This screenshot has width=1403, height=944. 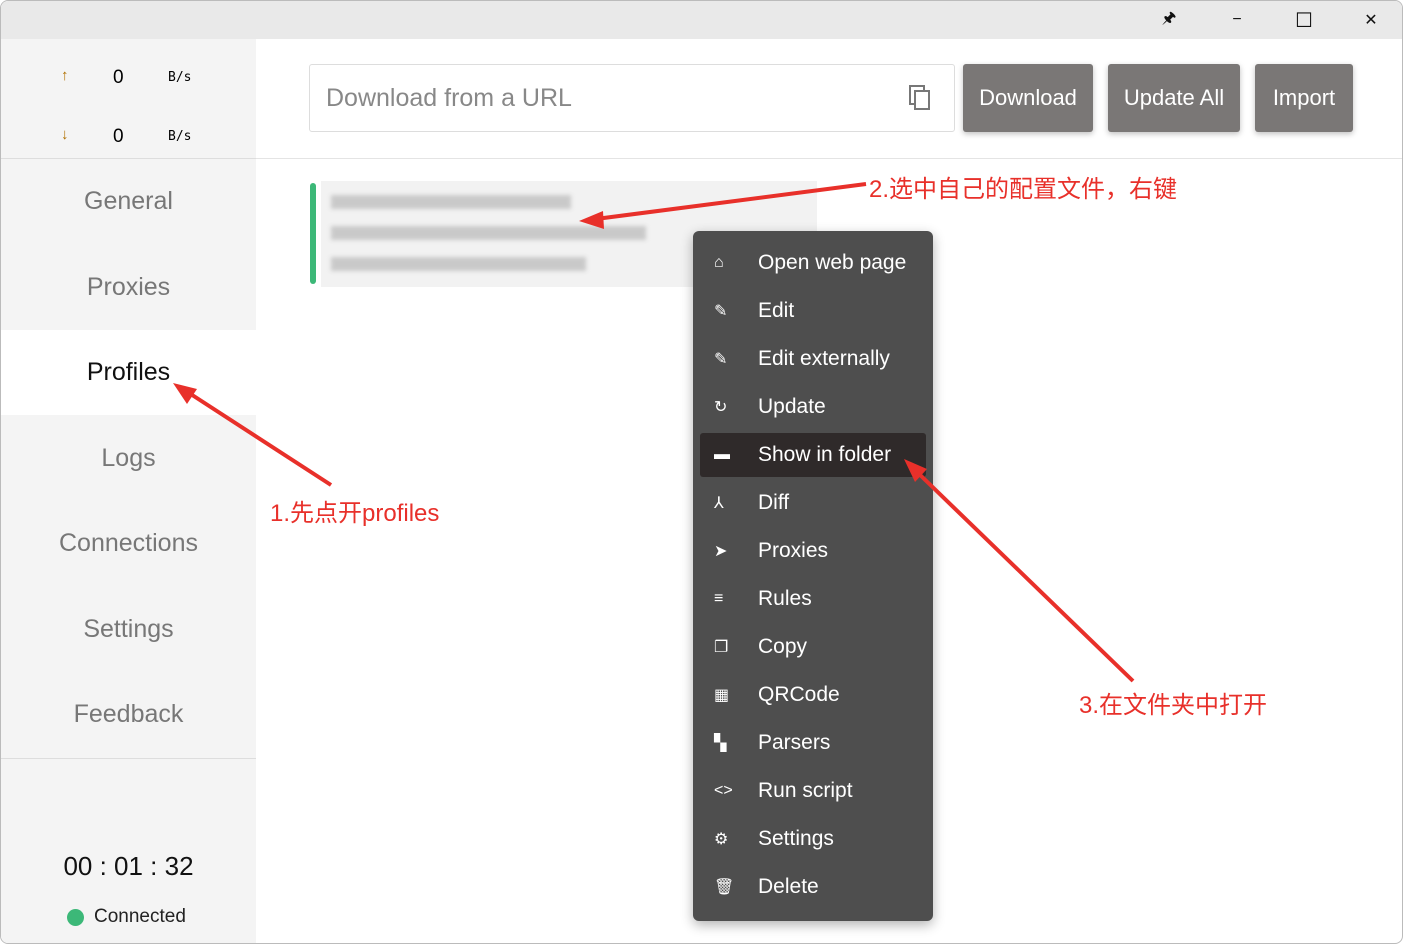 What do you see at coordinates (792, 406) in the screenshot?
I see `menu-item-label: Update` at bounding box center [792, 406].